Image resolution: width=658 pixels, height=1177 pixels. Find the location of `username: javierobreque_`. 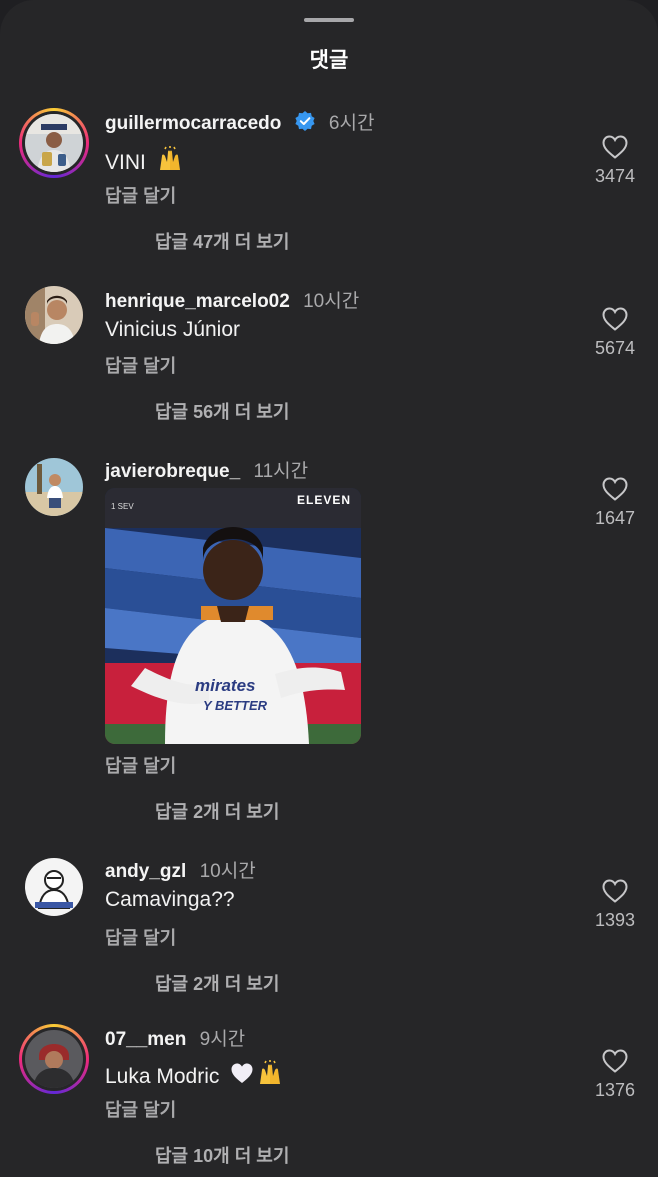

username: javierobreque_ is located at coordinates (172, 471).